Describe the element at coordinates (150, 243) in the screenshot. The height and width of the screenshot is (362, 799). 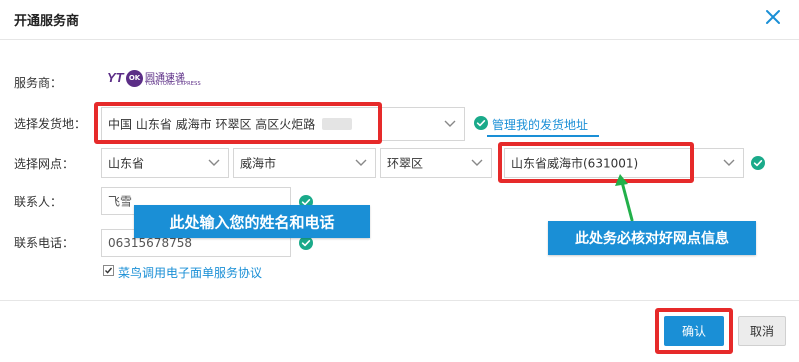
I see `phone-input-value: 06315678758` at that location.